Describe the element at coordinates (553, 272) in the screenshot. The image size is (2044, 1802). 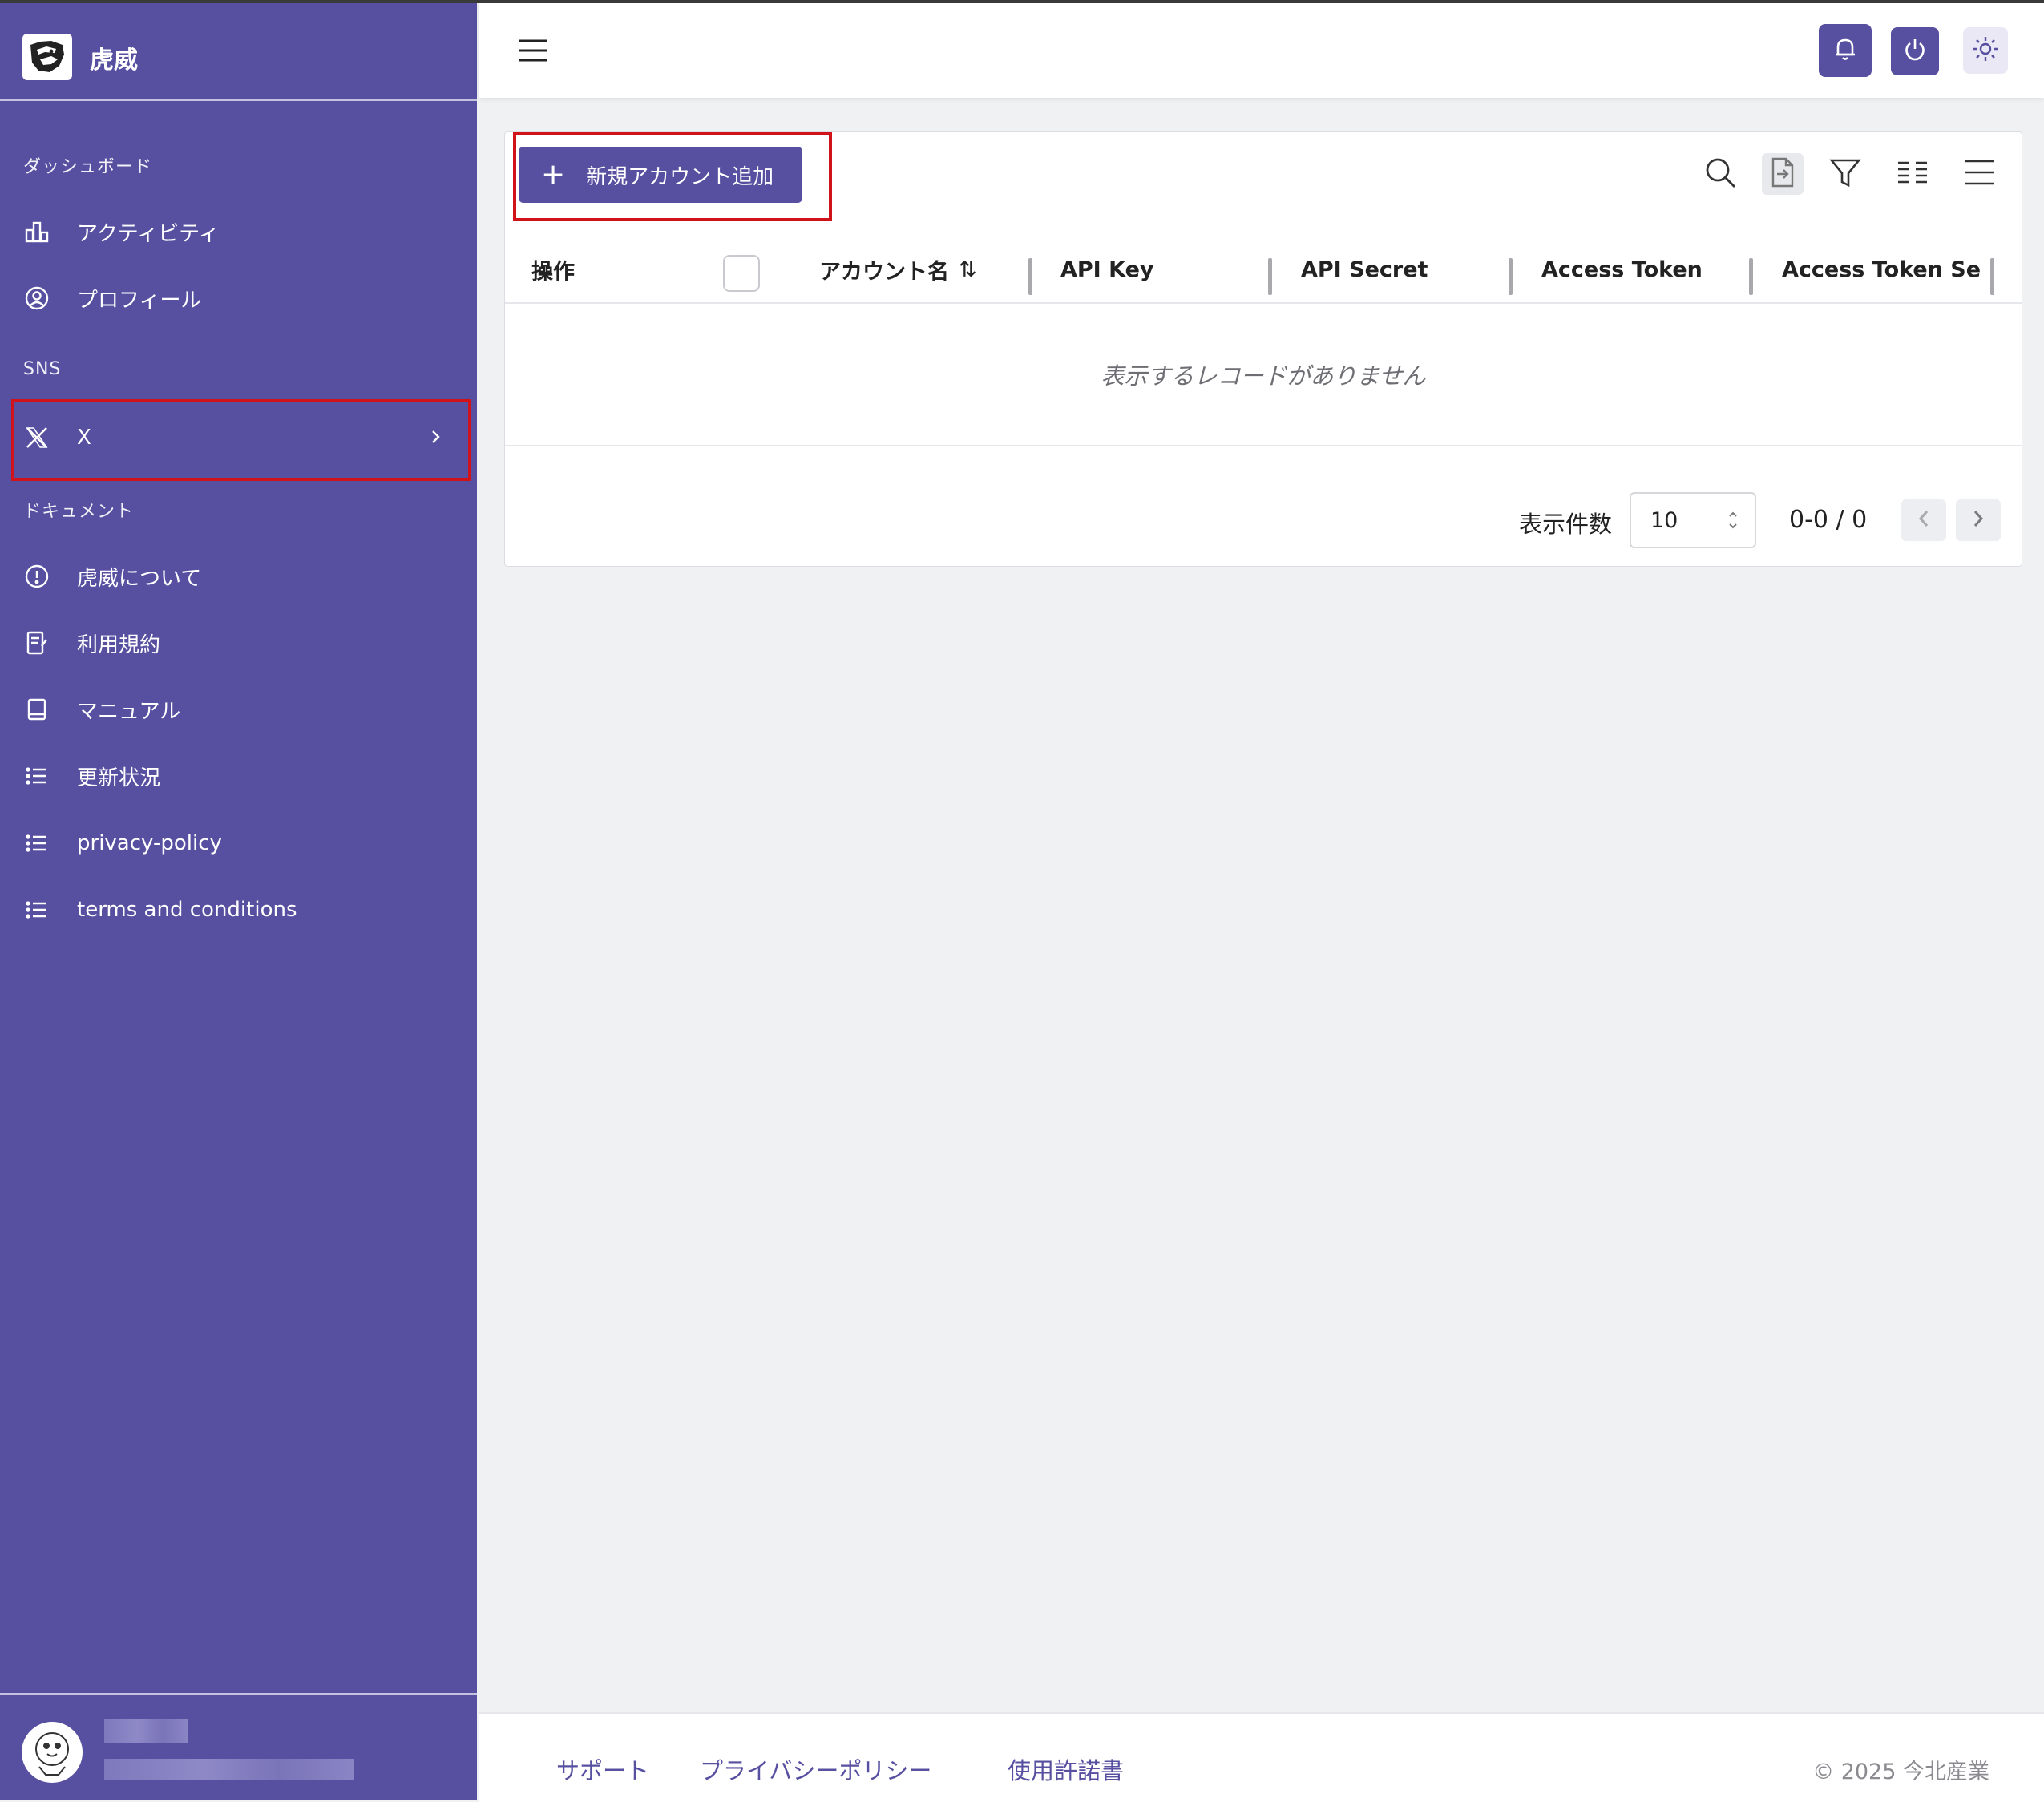
I see `column-header-actions: 操作` at that location.